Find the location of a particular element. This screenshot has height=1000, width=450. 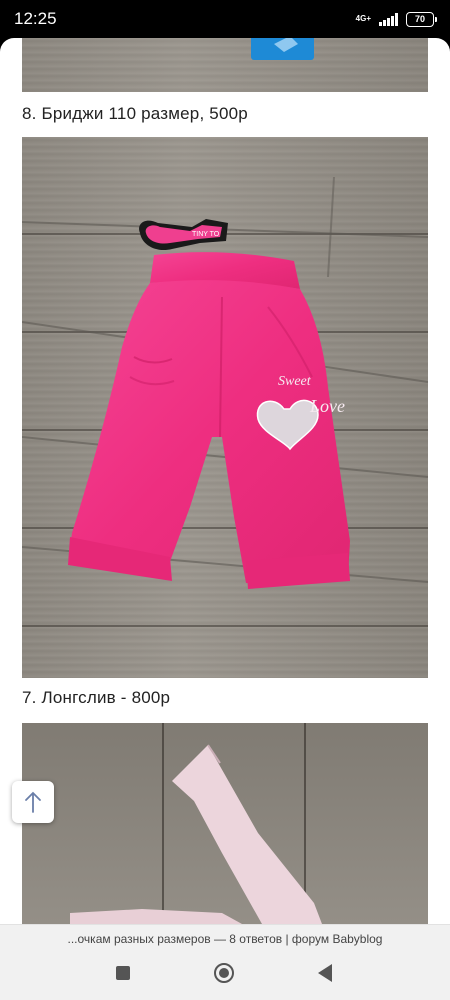

svg-text: Love is located at coordinates (327, 406).